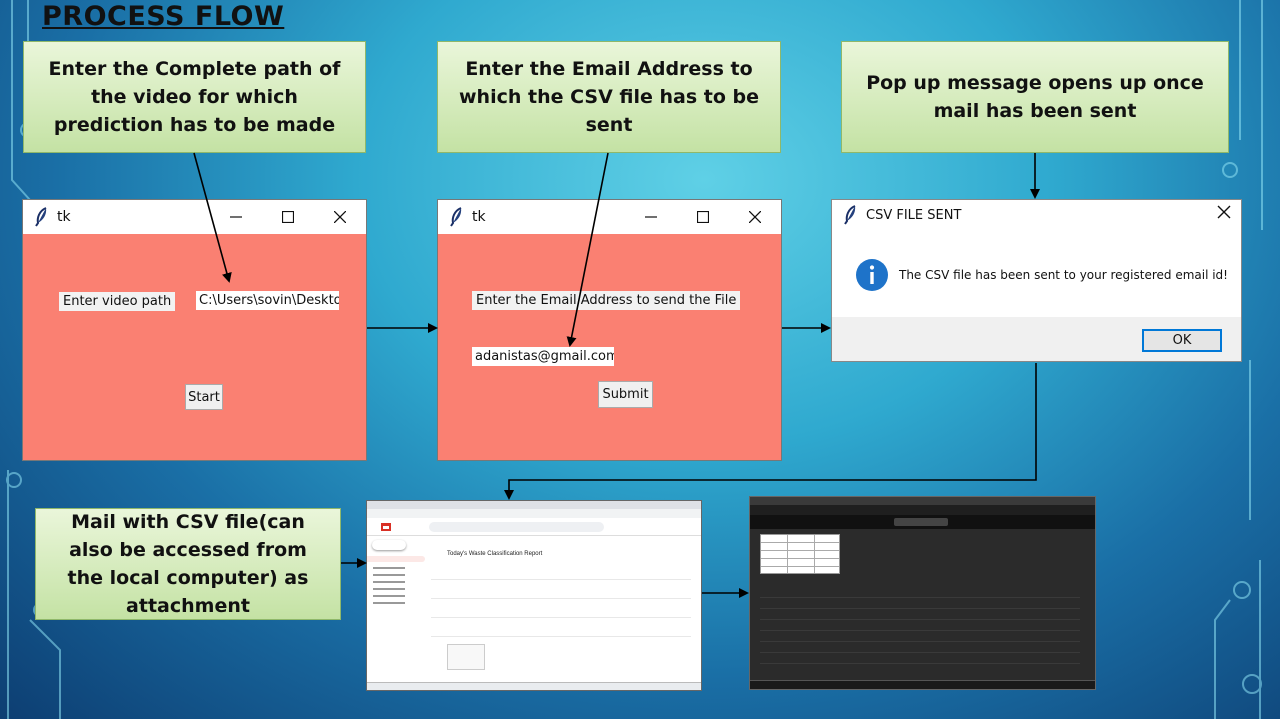 The height and width of the screenshot is (719, 1280). I want to click on dim-background-rows, so click(920, 627).